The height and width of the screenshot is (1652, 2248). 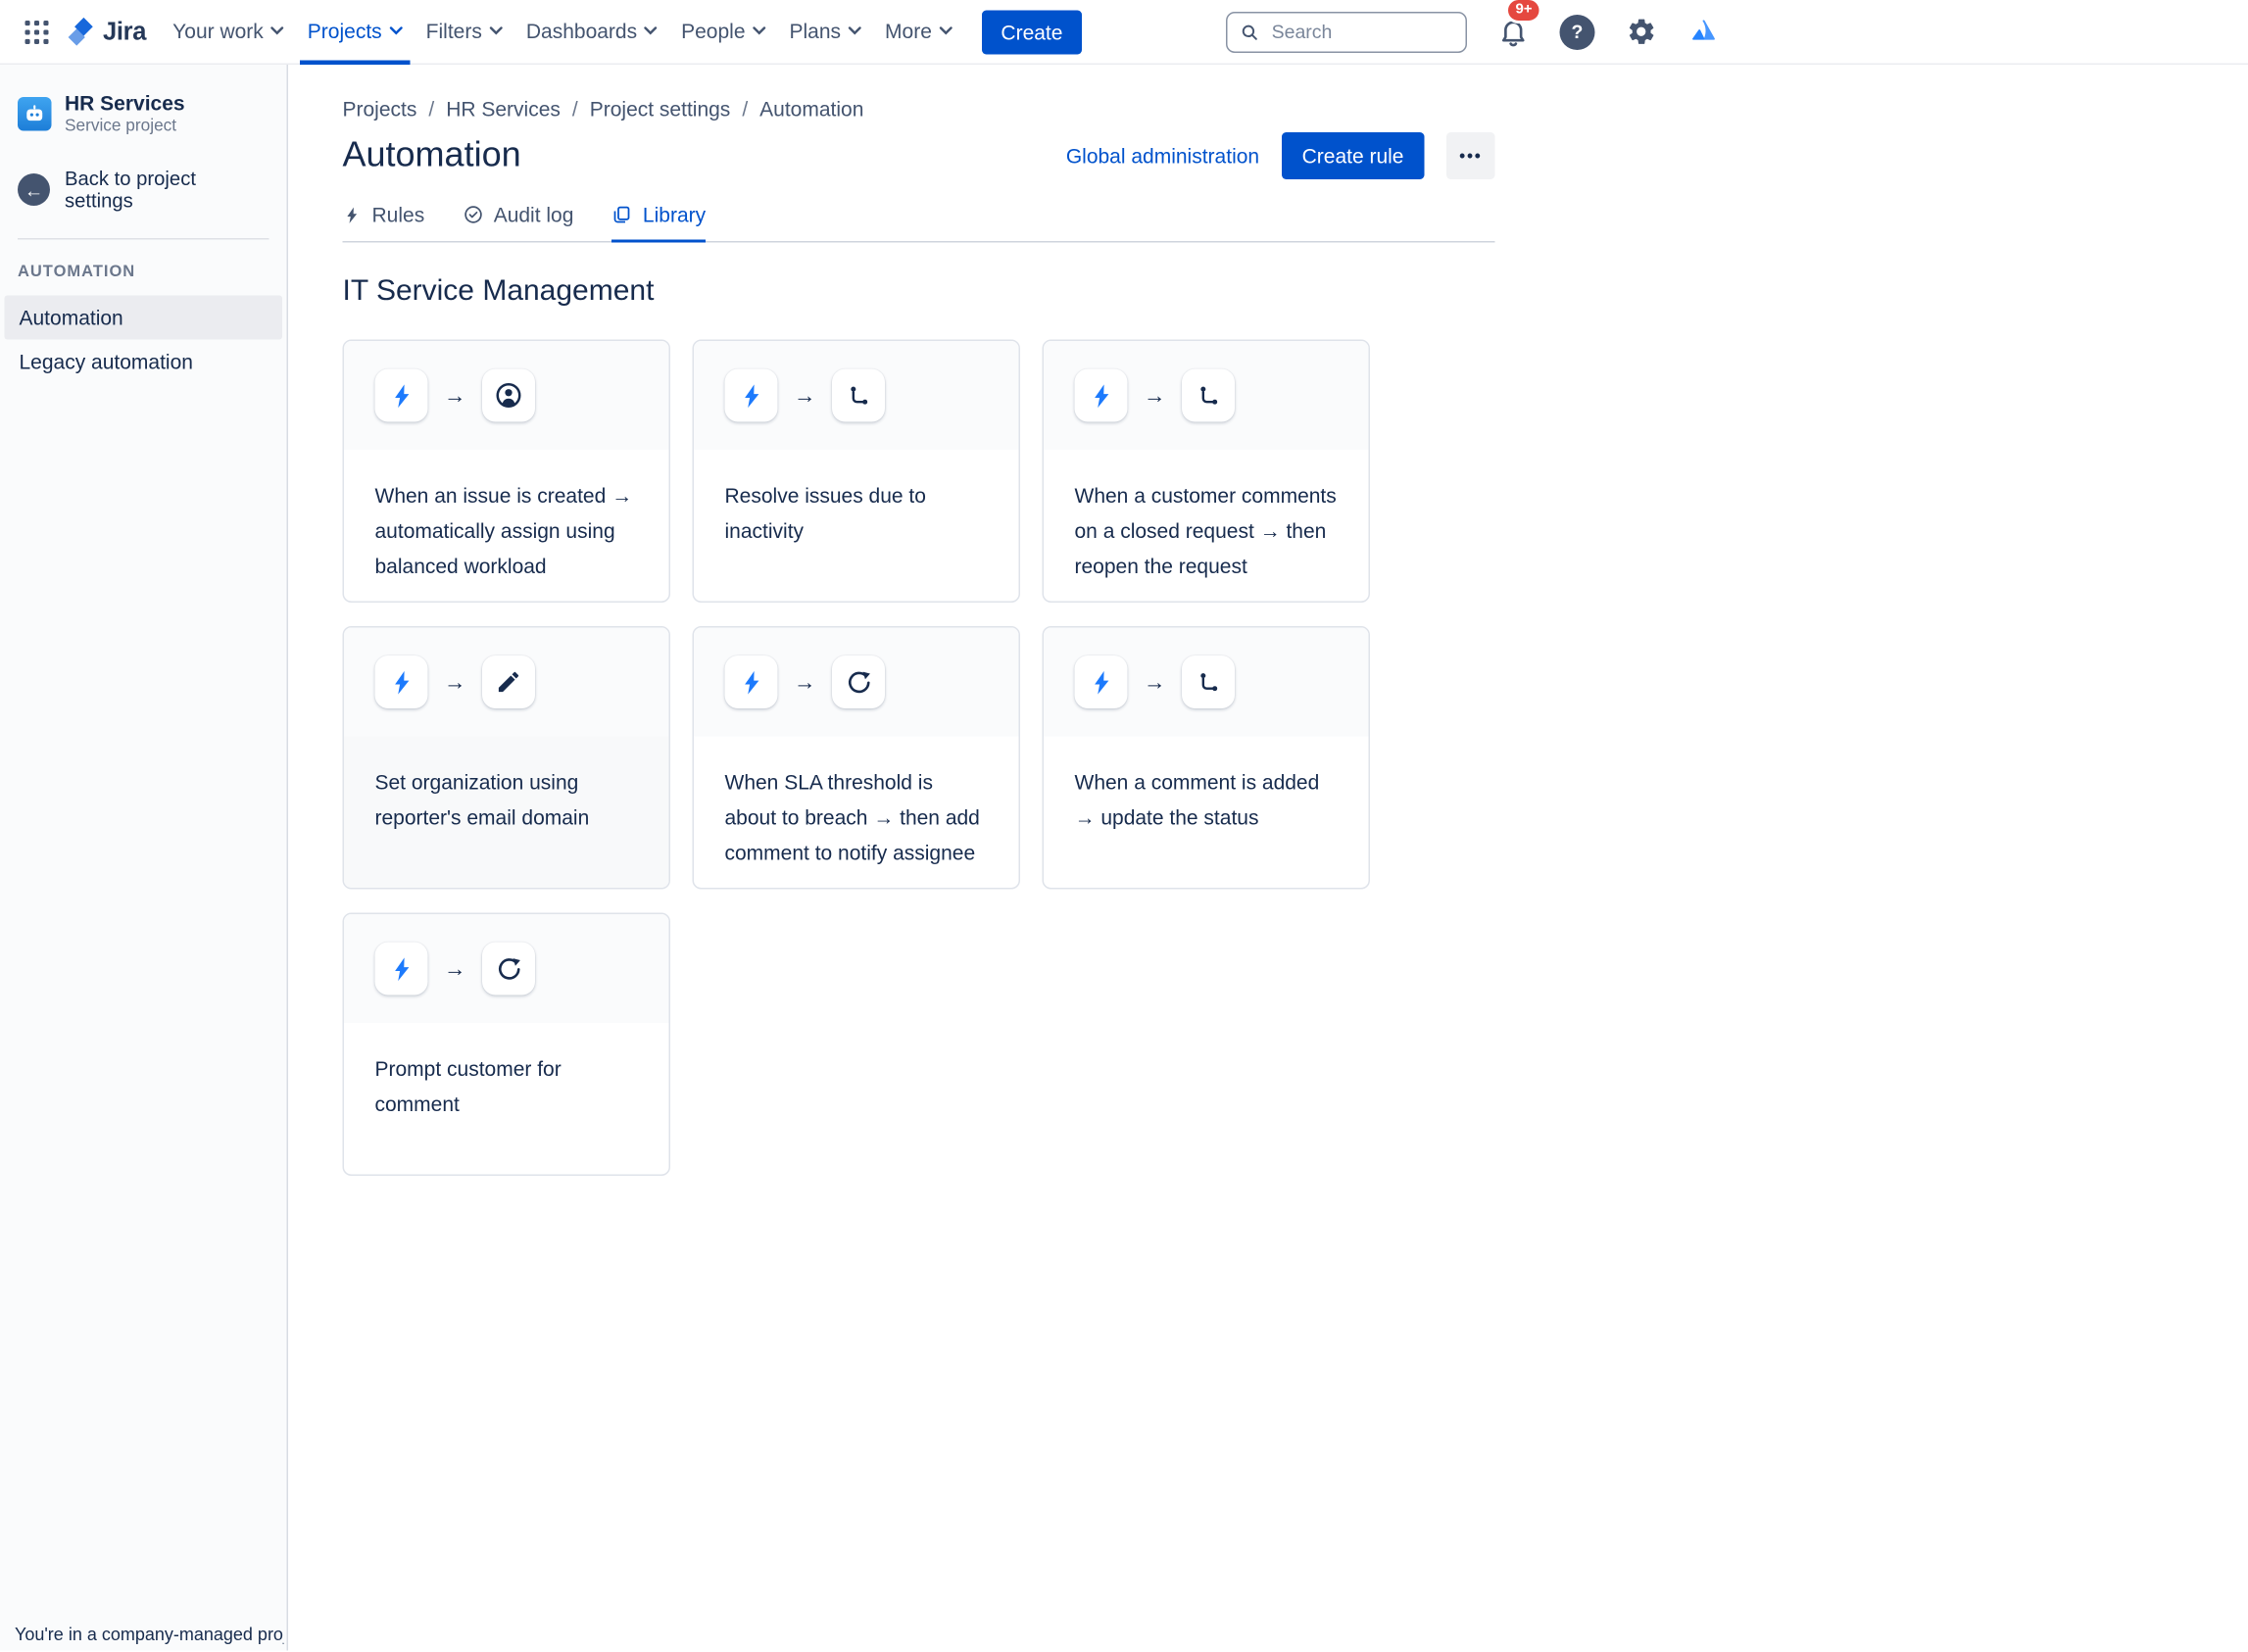 I want to click on breadcrumb-project-settings: Project settings, so click(x=660, y=109).